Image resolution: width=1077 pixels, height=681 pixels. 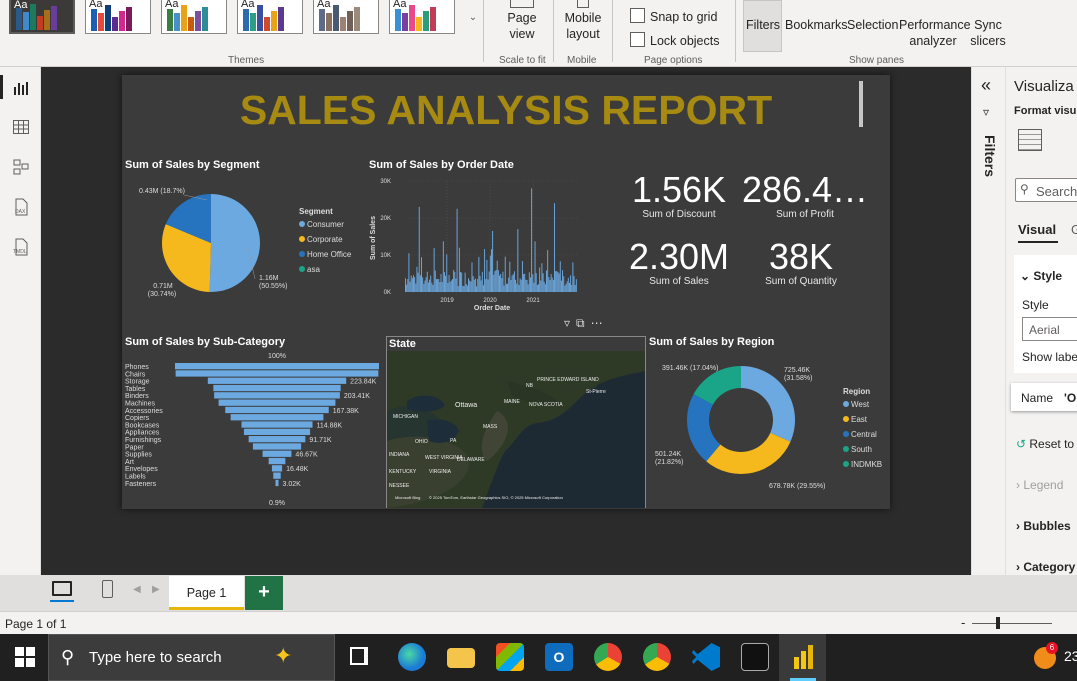 What do you see at coordinates (1070, 398) in the screenshot?
I see `name-value: 'O` at bounding box center [1070, 398].